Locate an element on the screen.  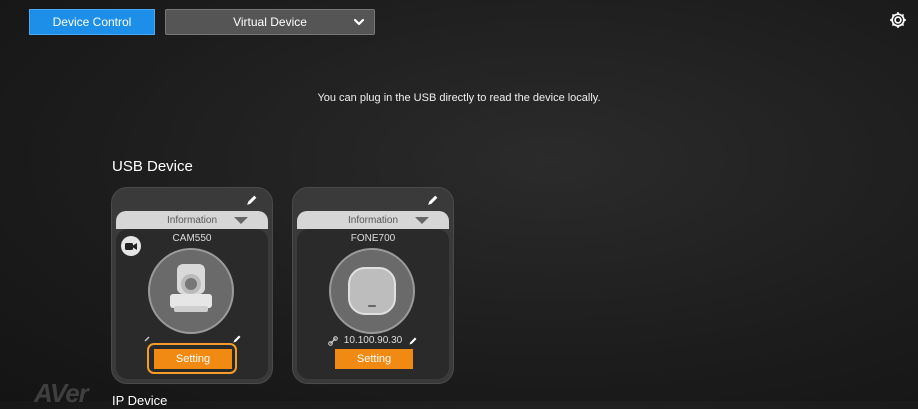
virtual-device-select: Virtual Device is located at coordinates (270, 22).